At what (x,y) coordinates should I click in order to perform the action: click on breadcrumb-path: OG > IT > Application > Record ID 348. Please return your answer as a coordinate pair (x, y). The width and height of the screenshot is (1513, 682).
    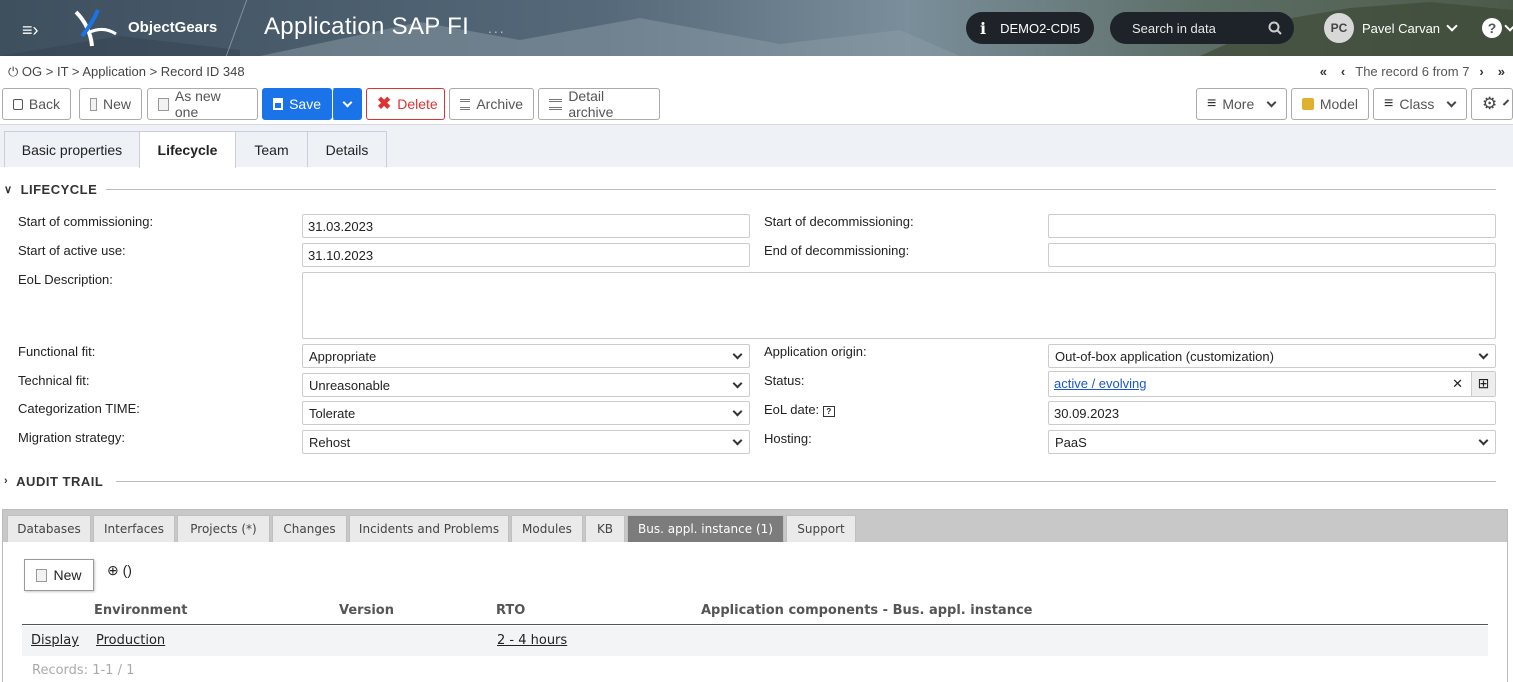
    Looking at the image, I should click on (133, 71).